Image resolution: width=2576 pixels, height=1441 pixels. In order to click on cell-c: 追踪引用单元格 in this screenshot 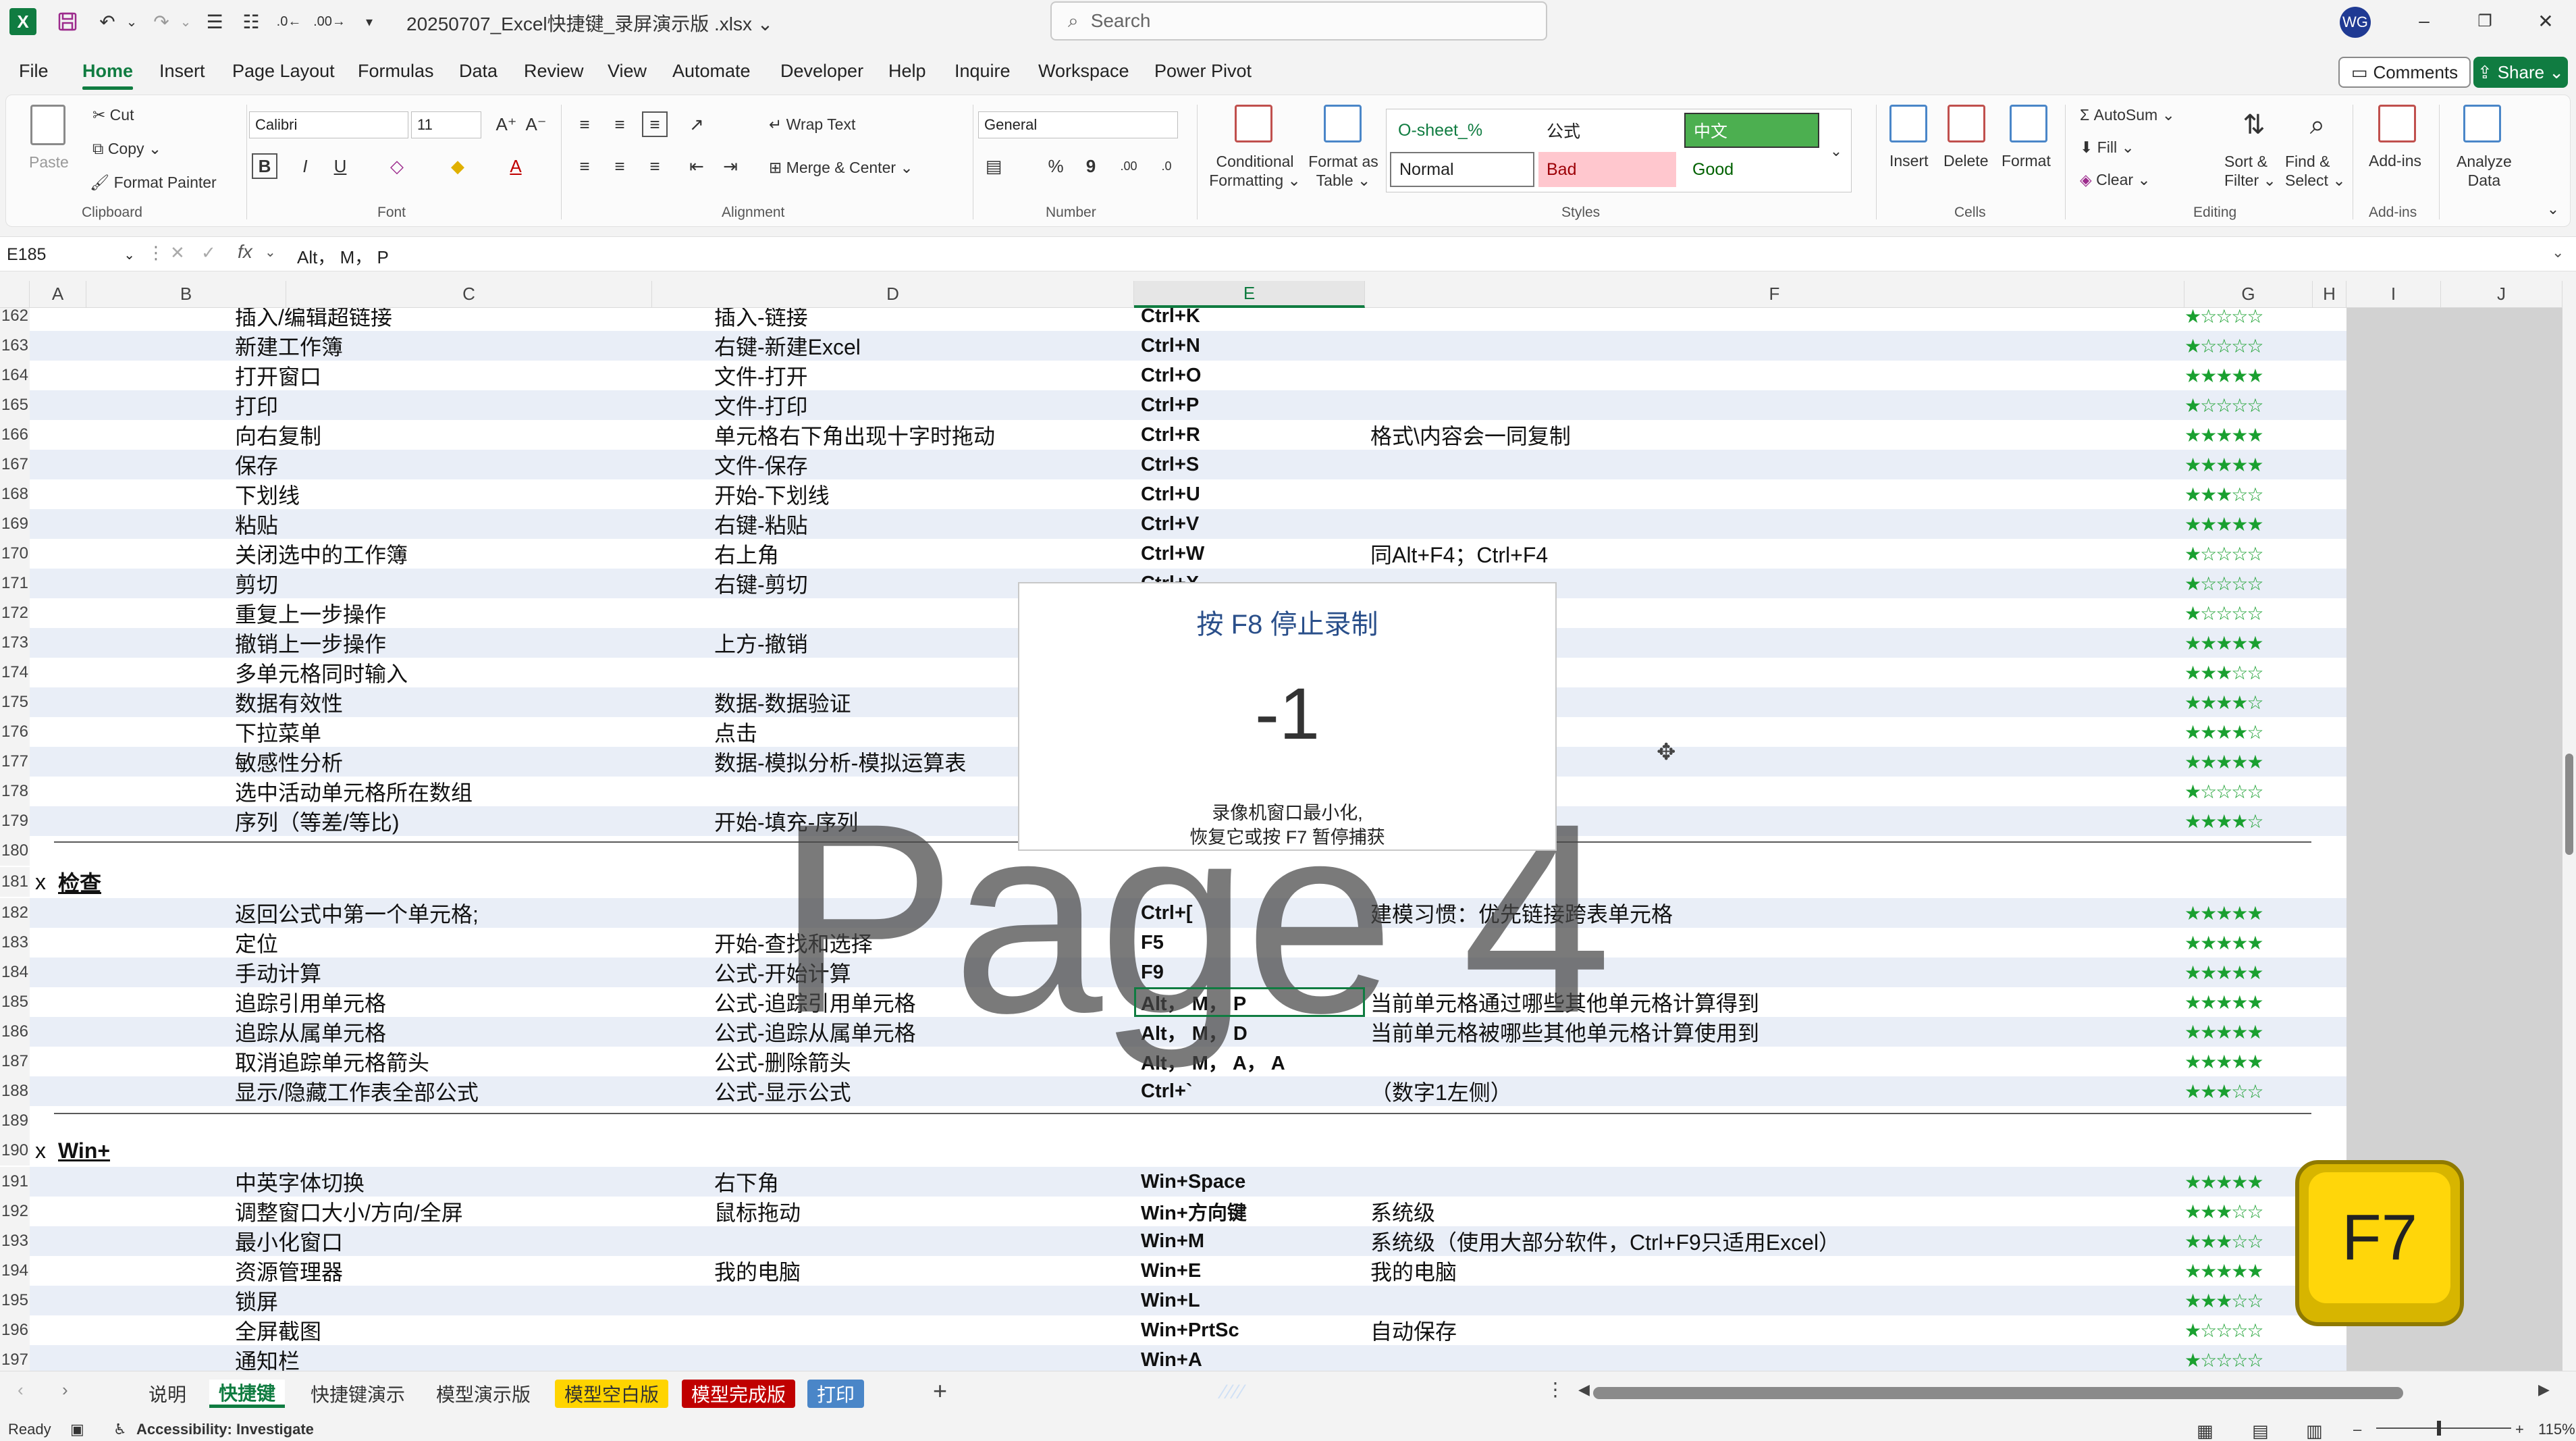, I will do `click(417, 1003)`.